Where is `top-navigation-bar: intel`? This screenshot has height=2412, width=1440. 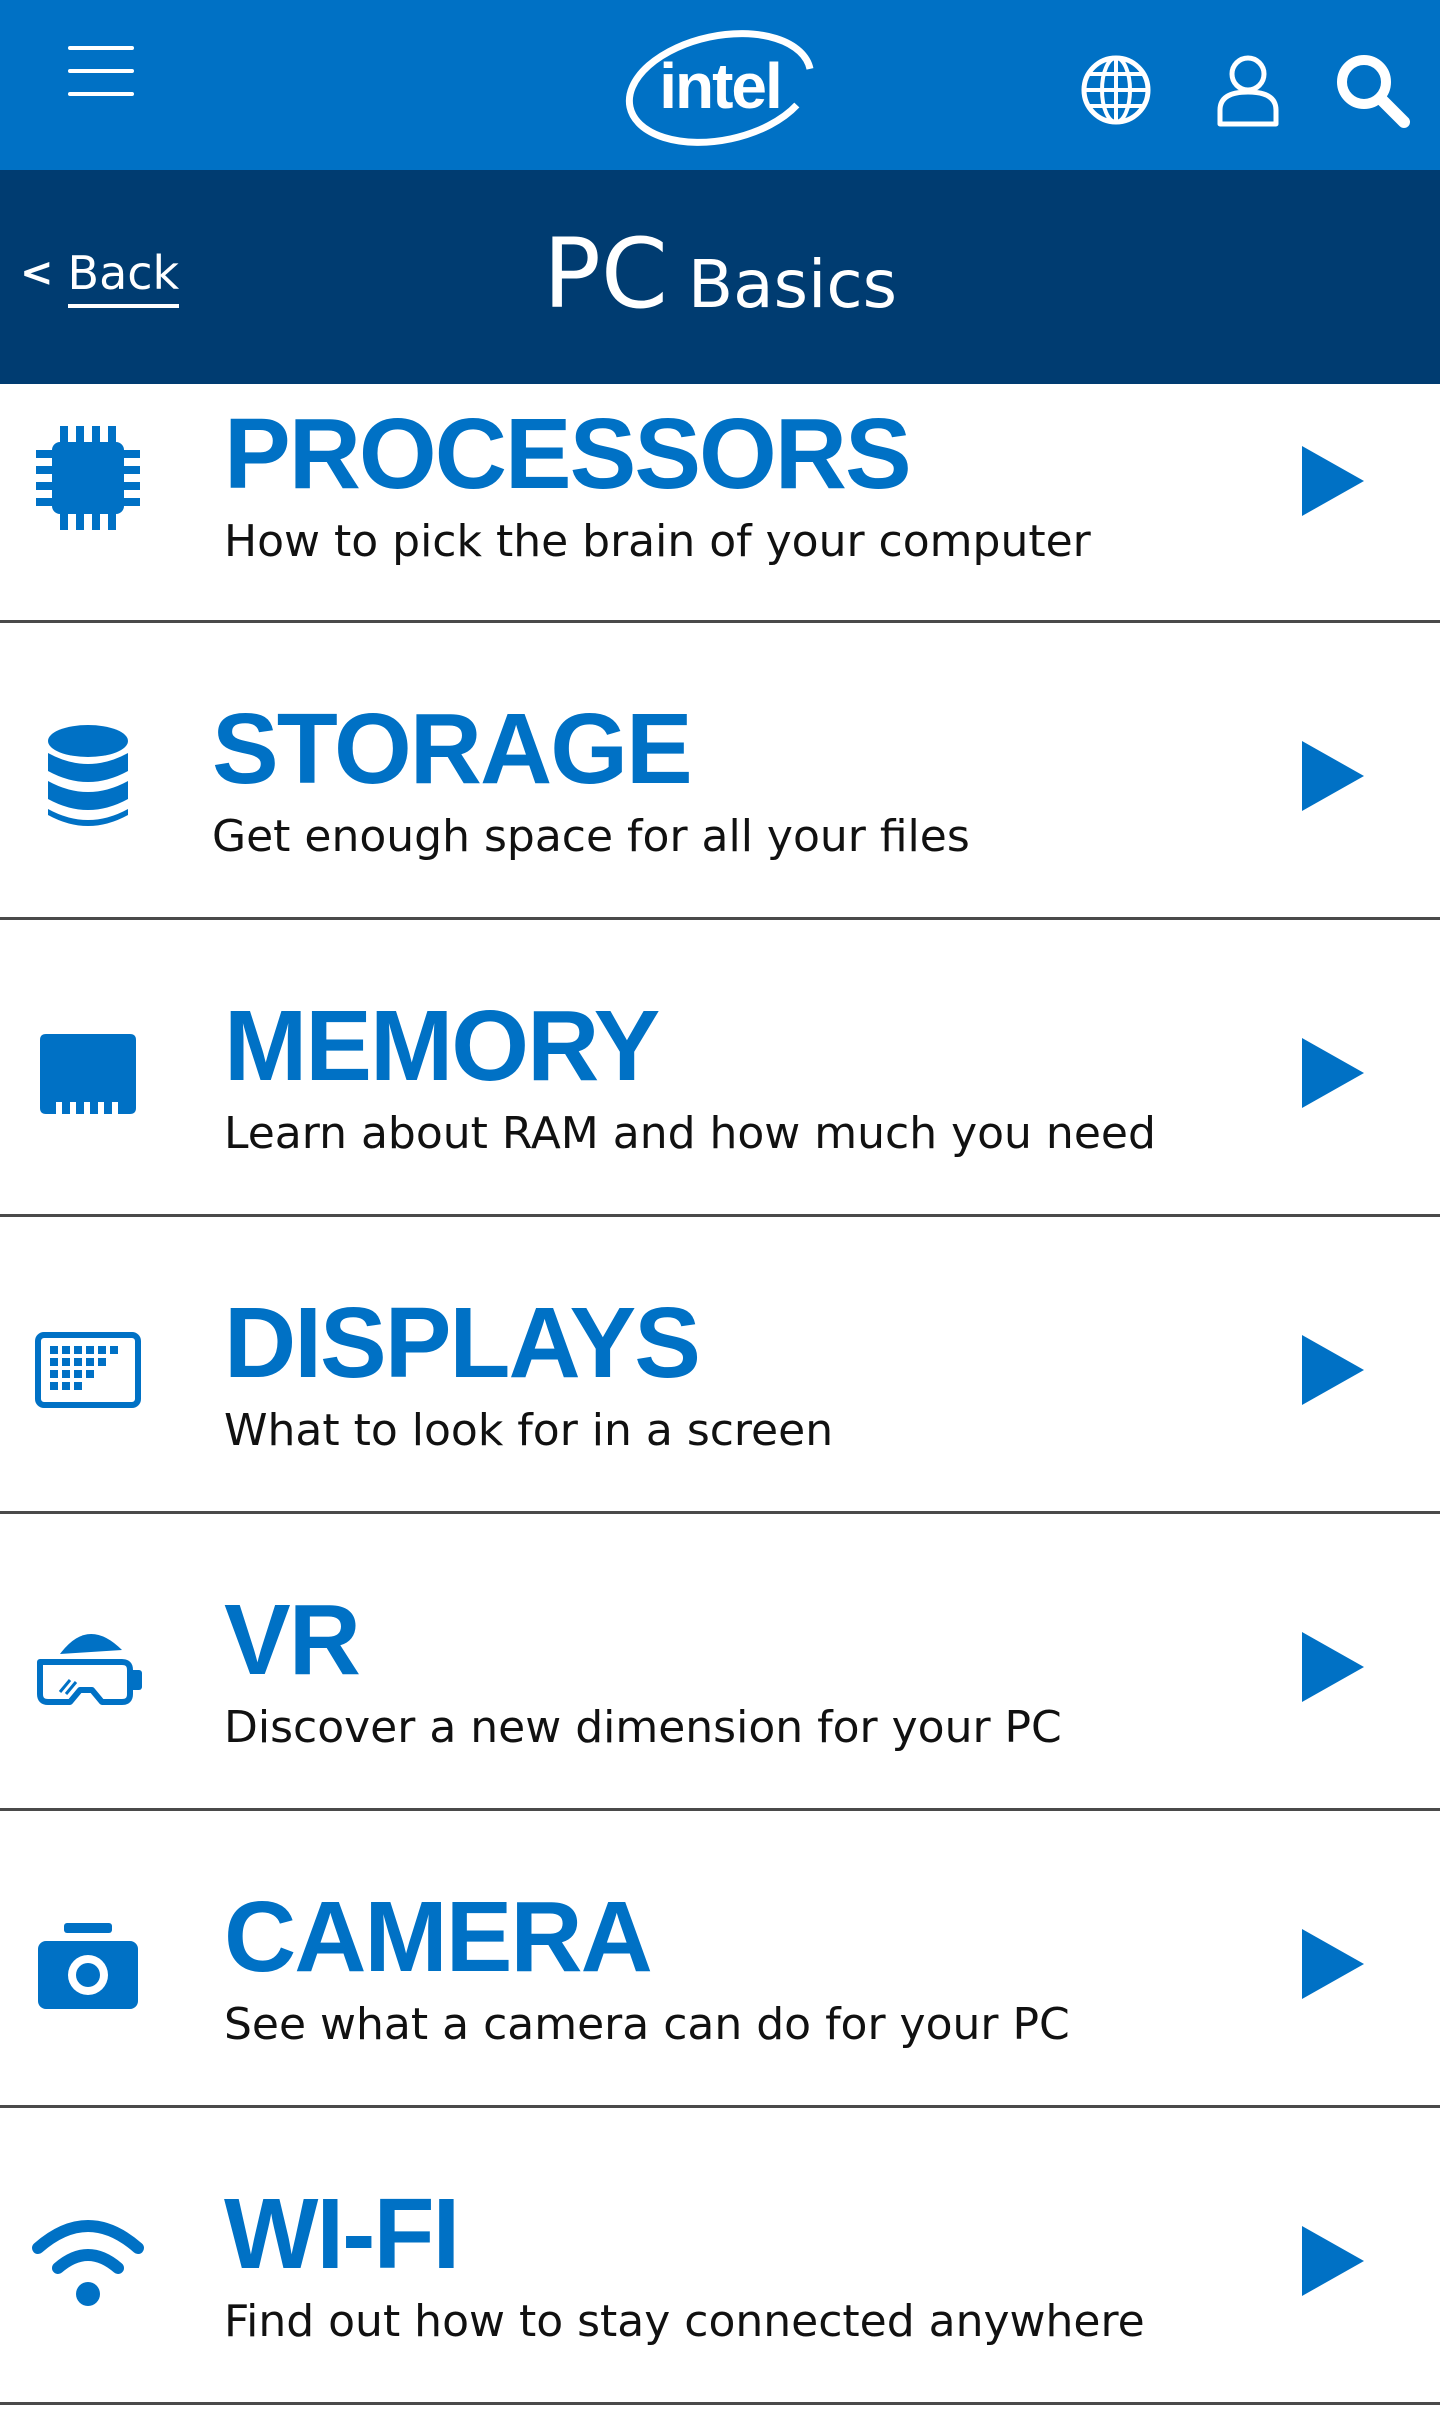 top-navigation-bar: intel is located at coordinates (720, 85).